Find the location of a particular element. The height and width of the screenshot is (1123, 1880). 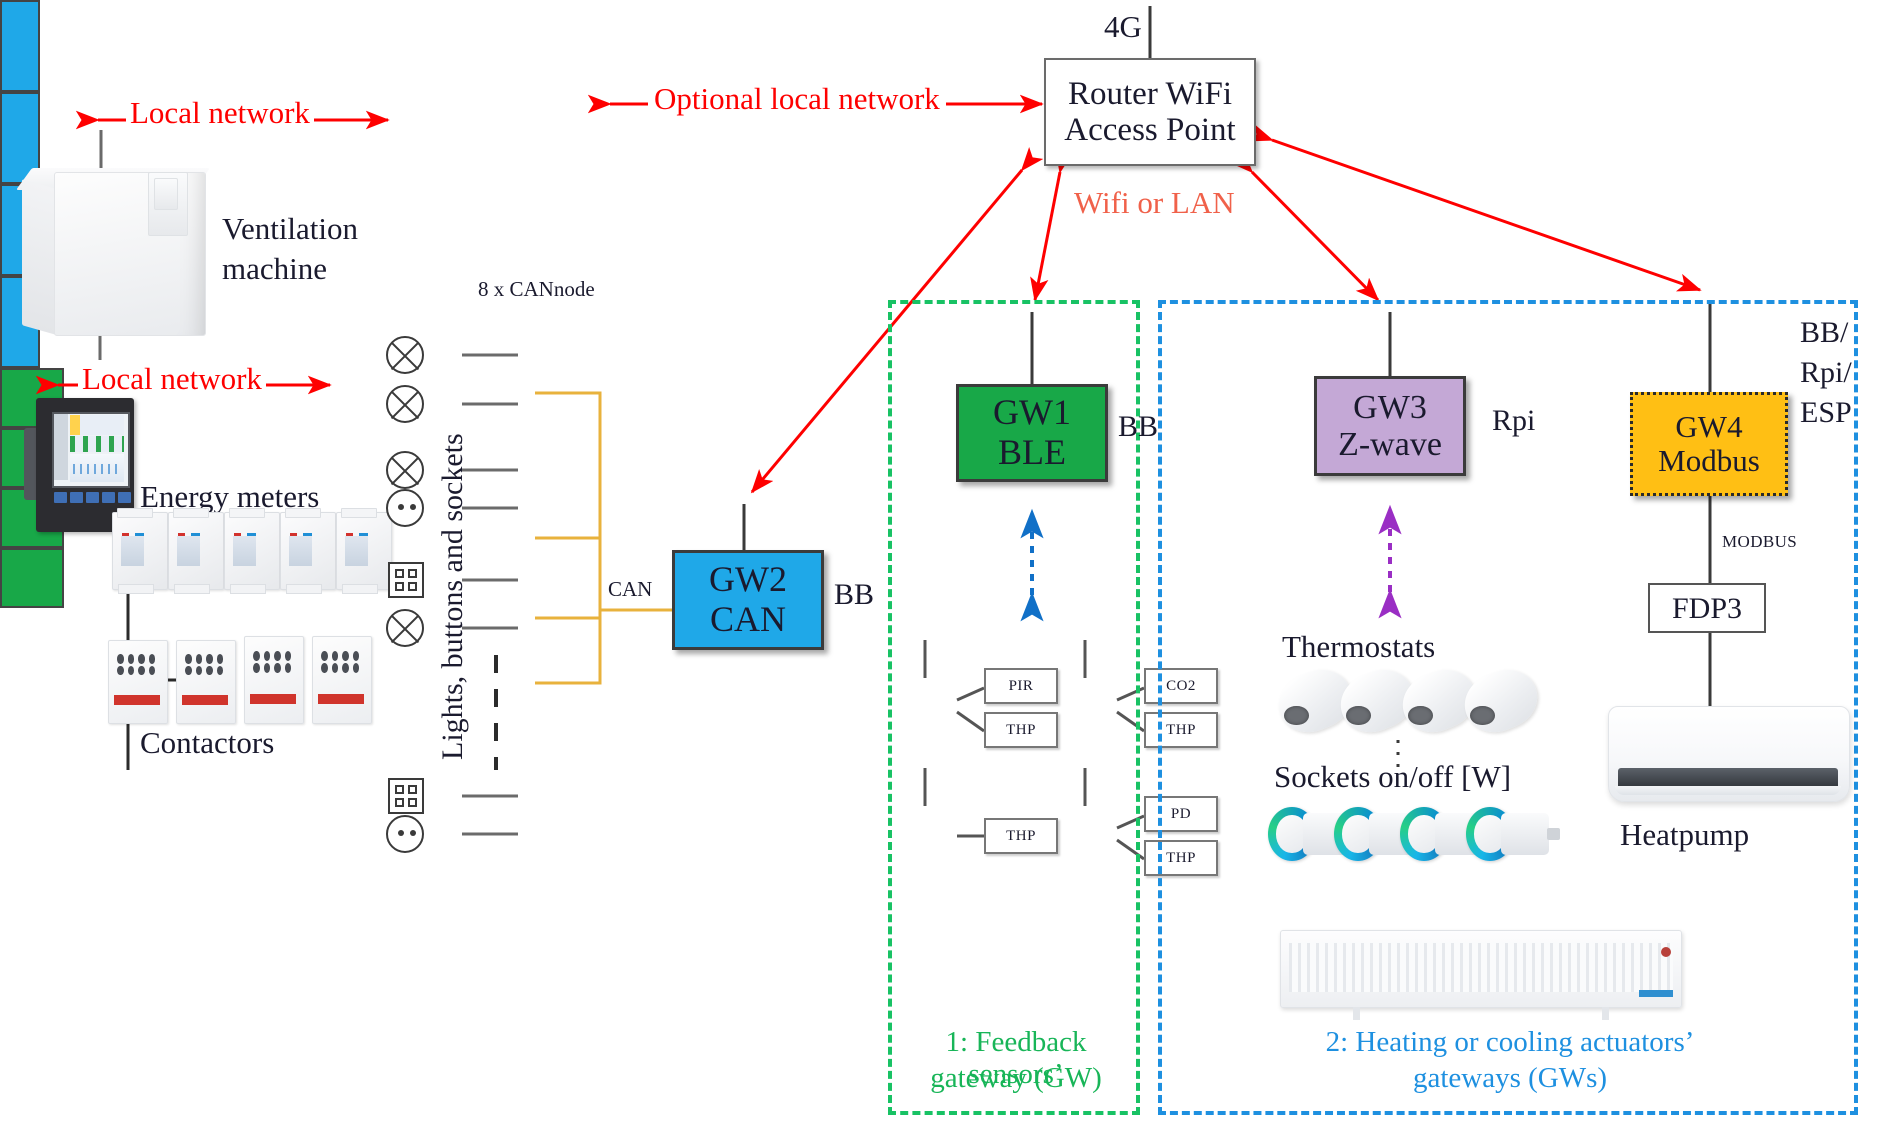

local-network-label-mid: Local network is located at coordinates (172, 379).